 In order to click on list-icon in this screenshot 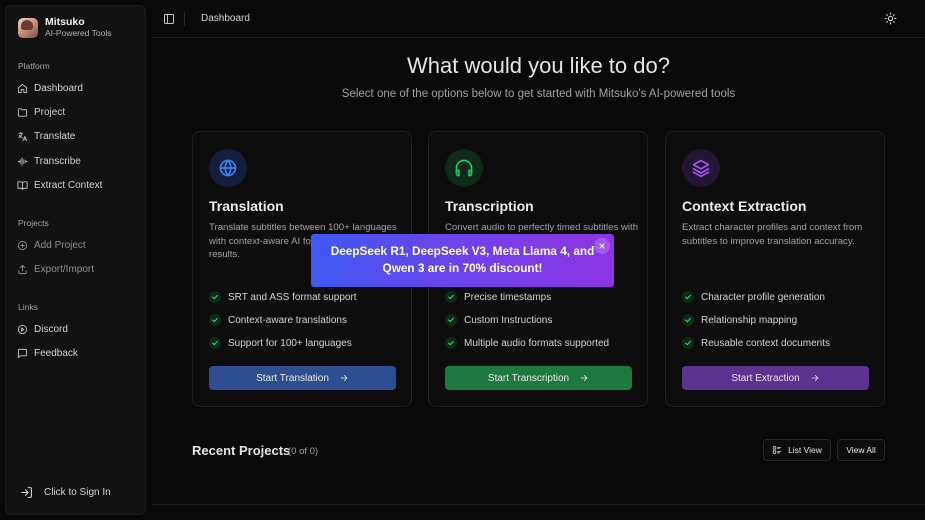, I will do `click(777, 450)`.